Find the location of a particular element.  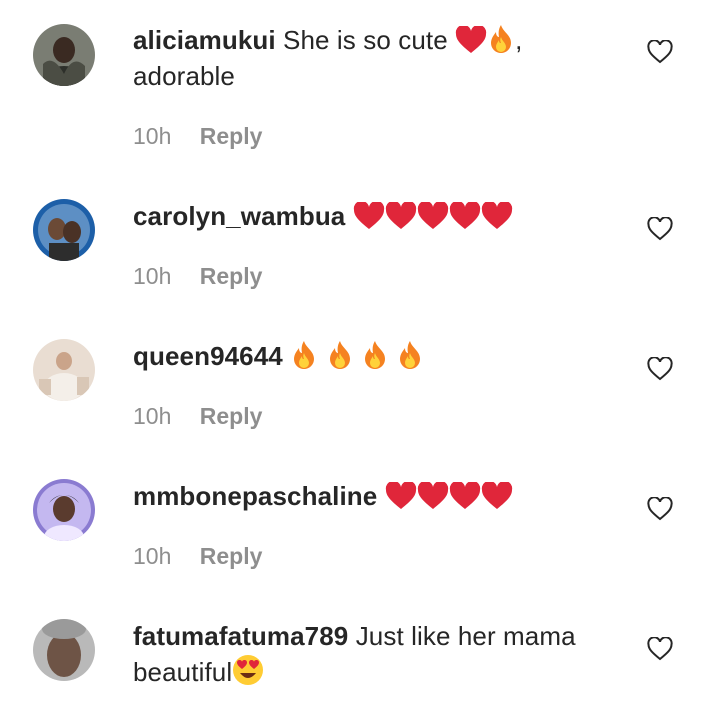

comment-body-line2: adorable is located at coordinates (184, 76).